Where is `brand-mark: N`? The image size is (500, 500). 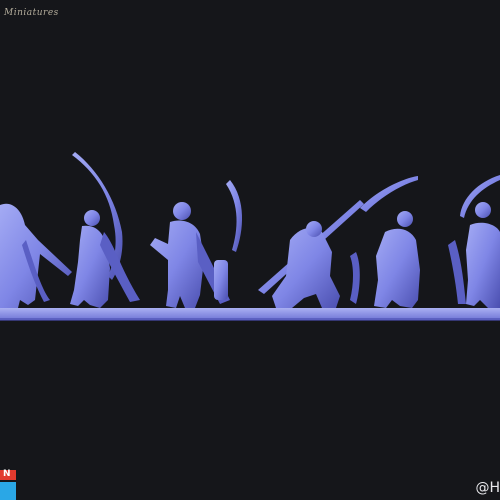
brand-mark: N is located at coordinates (8, 484).